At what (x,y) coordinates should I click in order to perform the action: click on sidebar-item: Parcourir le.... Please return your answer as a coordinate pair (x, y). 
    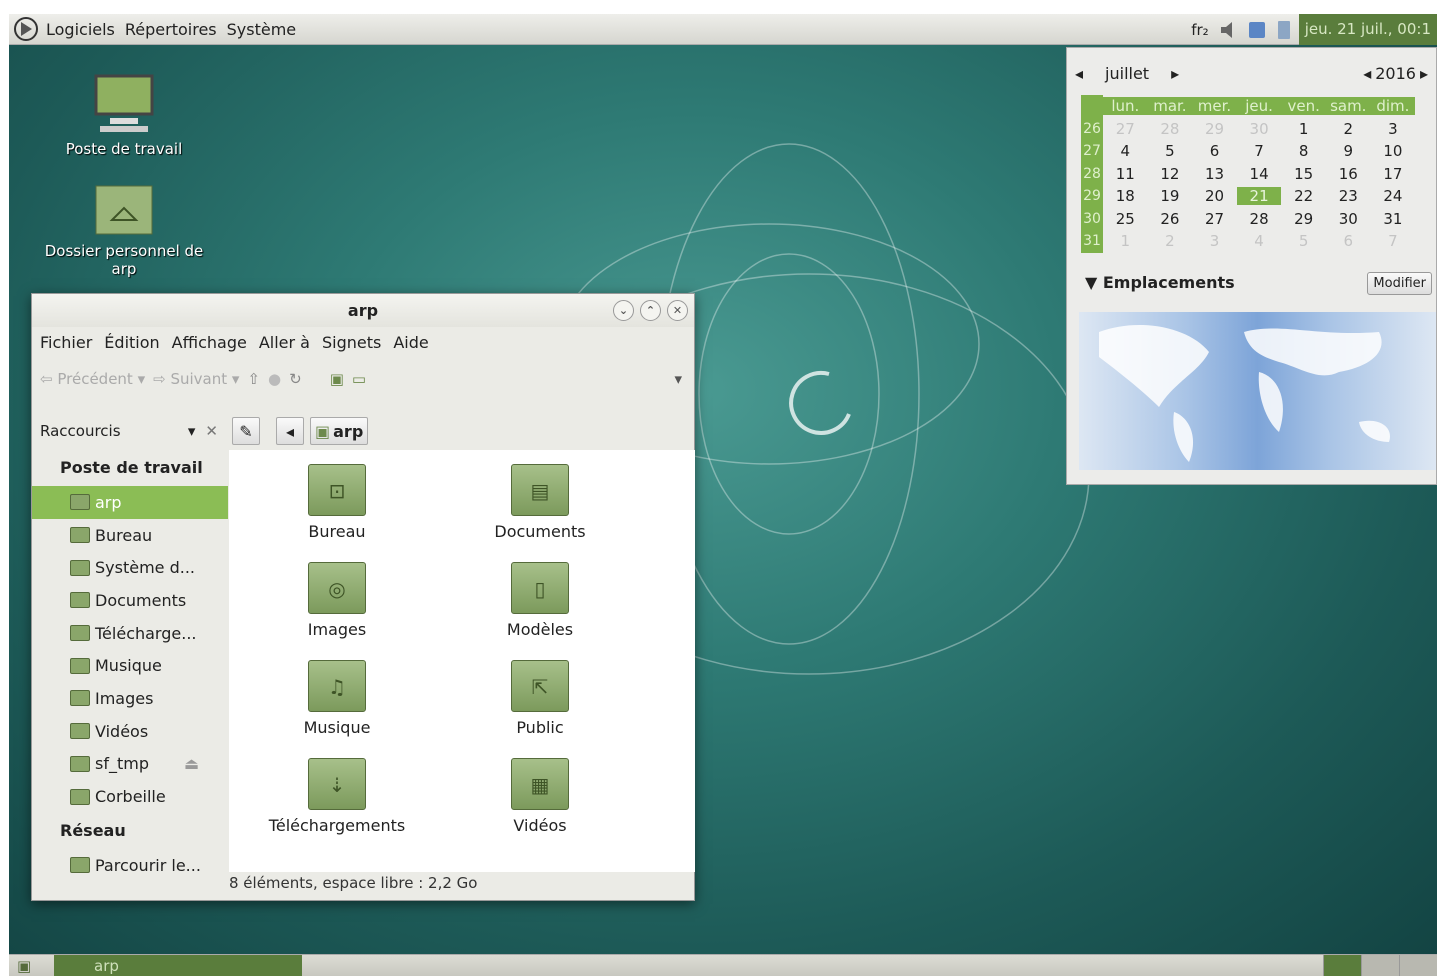
    Looking at the image, I should click on (130, 865).